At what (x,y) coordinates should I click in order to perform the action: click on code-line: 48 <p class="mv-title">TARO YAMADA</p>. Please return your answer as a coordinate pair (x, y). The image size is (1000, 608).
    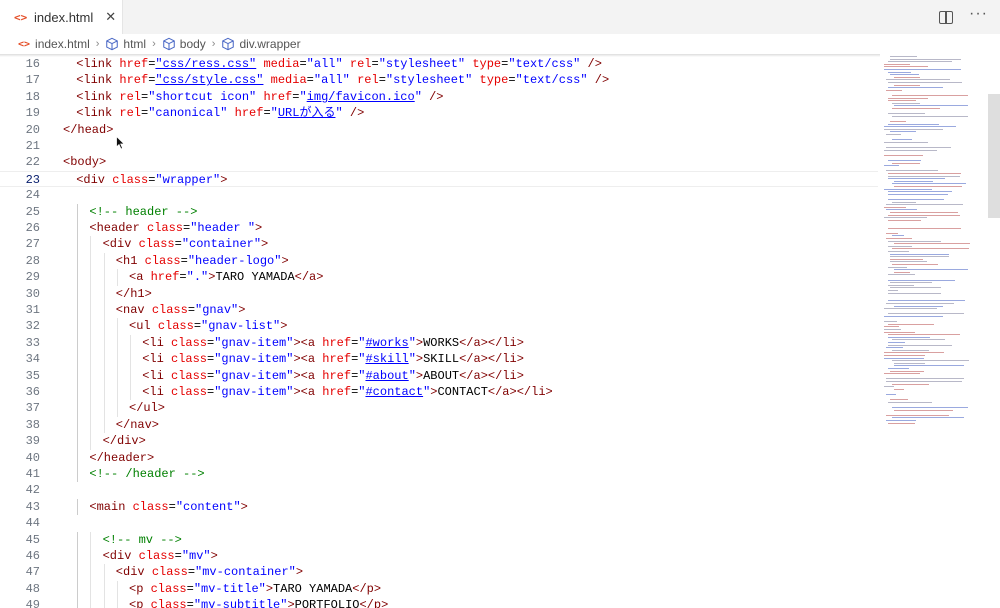
    Looking at the image, I should click on (439, 589).